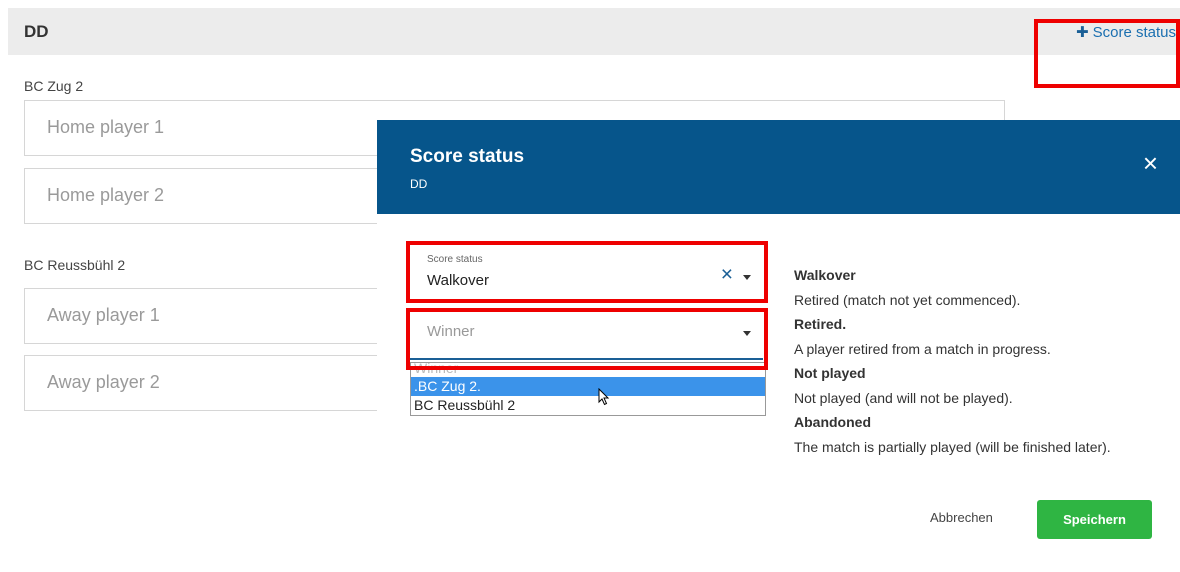 Image resolution: width=1180 pixels, height=572 pixels. What do you see at coordinates (75, 265) in the screenshot?
I see `away-team-label: BC Reussbühl 2` at bounding box center [75, 265].